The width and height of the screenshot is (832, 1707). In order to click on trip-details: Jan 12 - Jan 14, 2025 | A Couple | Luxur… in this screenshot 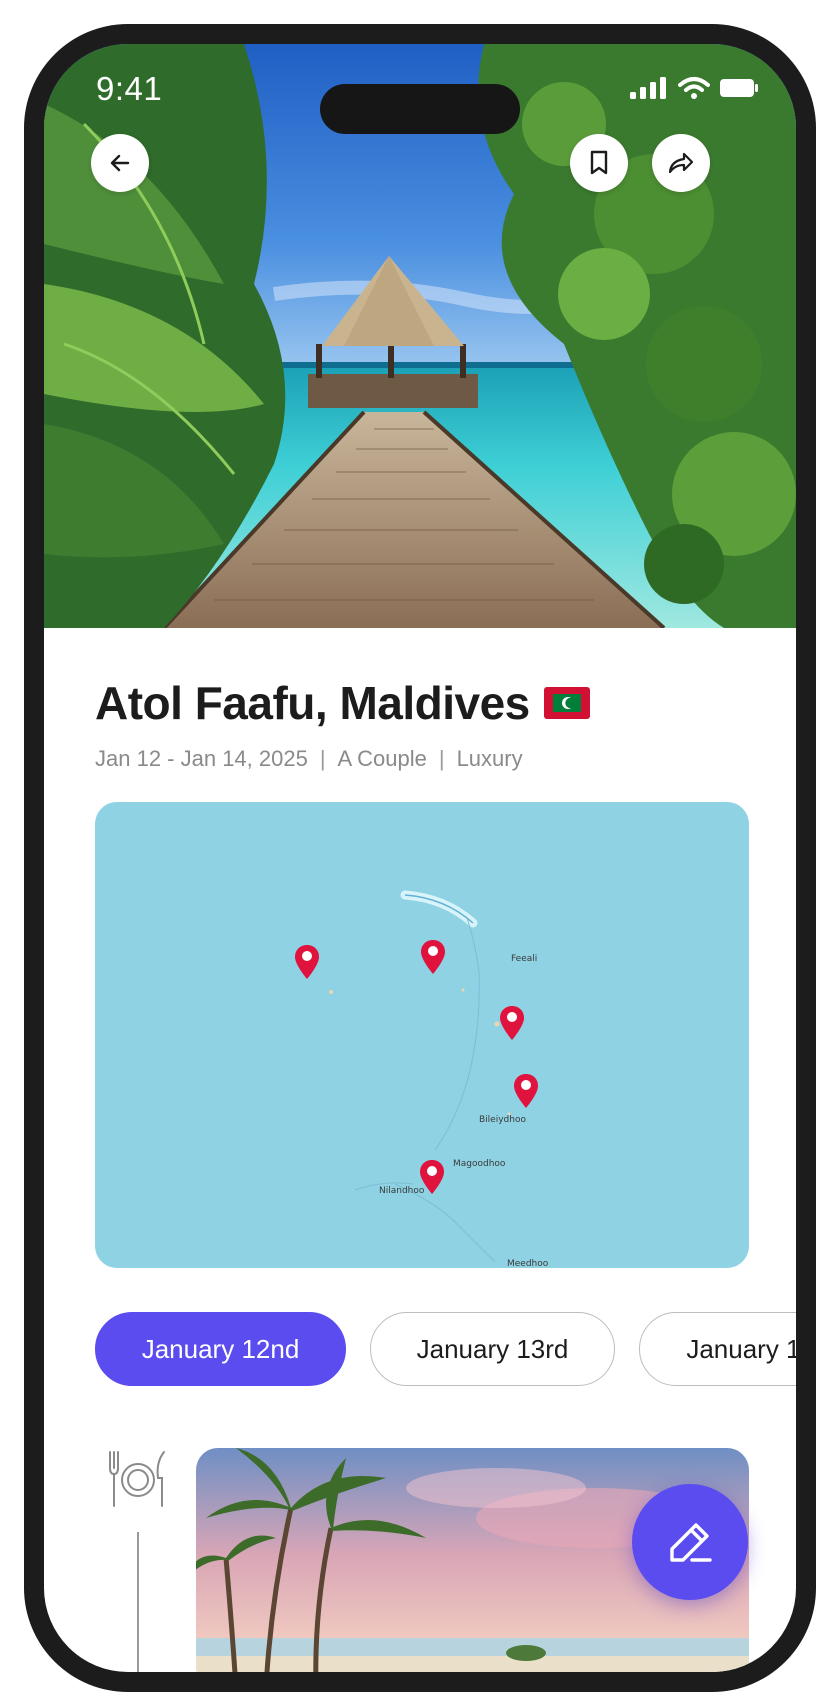, I will do `click(309, 759)`.